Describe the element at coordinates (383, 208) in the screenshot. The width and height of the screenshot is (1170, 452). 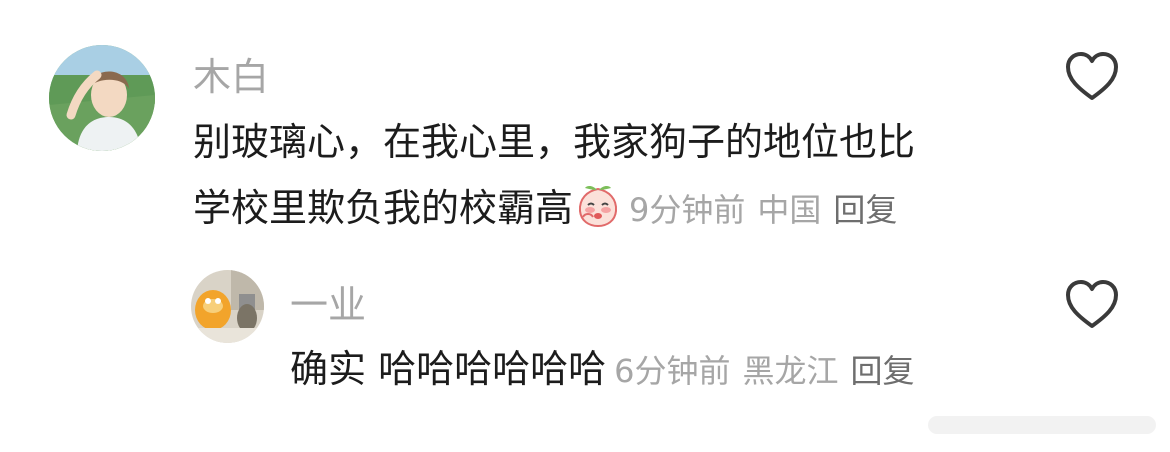
I see `comment-text-line: 学校里欺负我的校霸高` at that location.